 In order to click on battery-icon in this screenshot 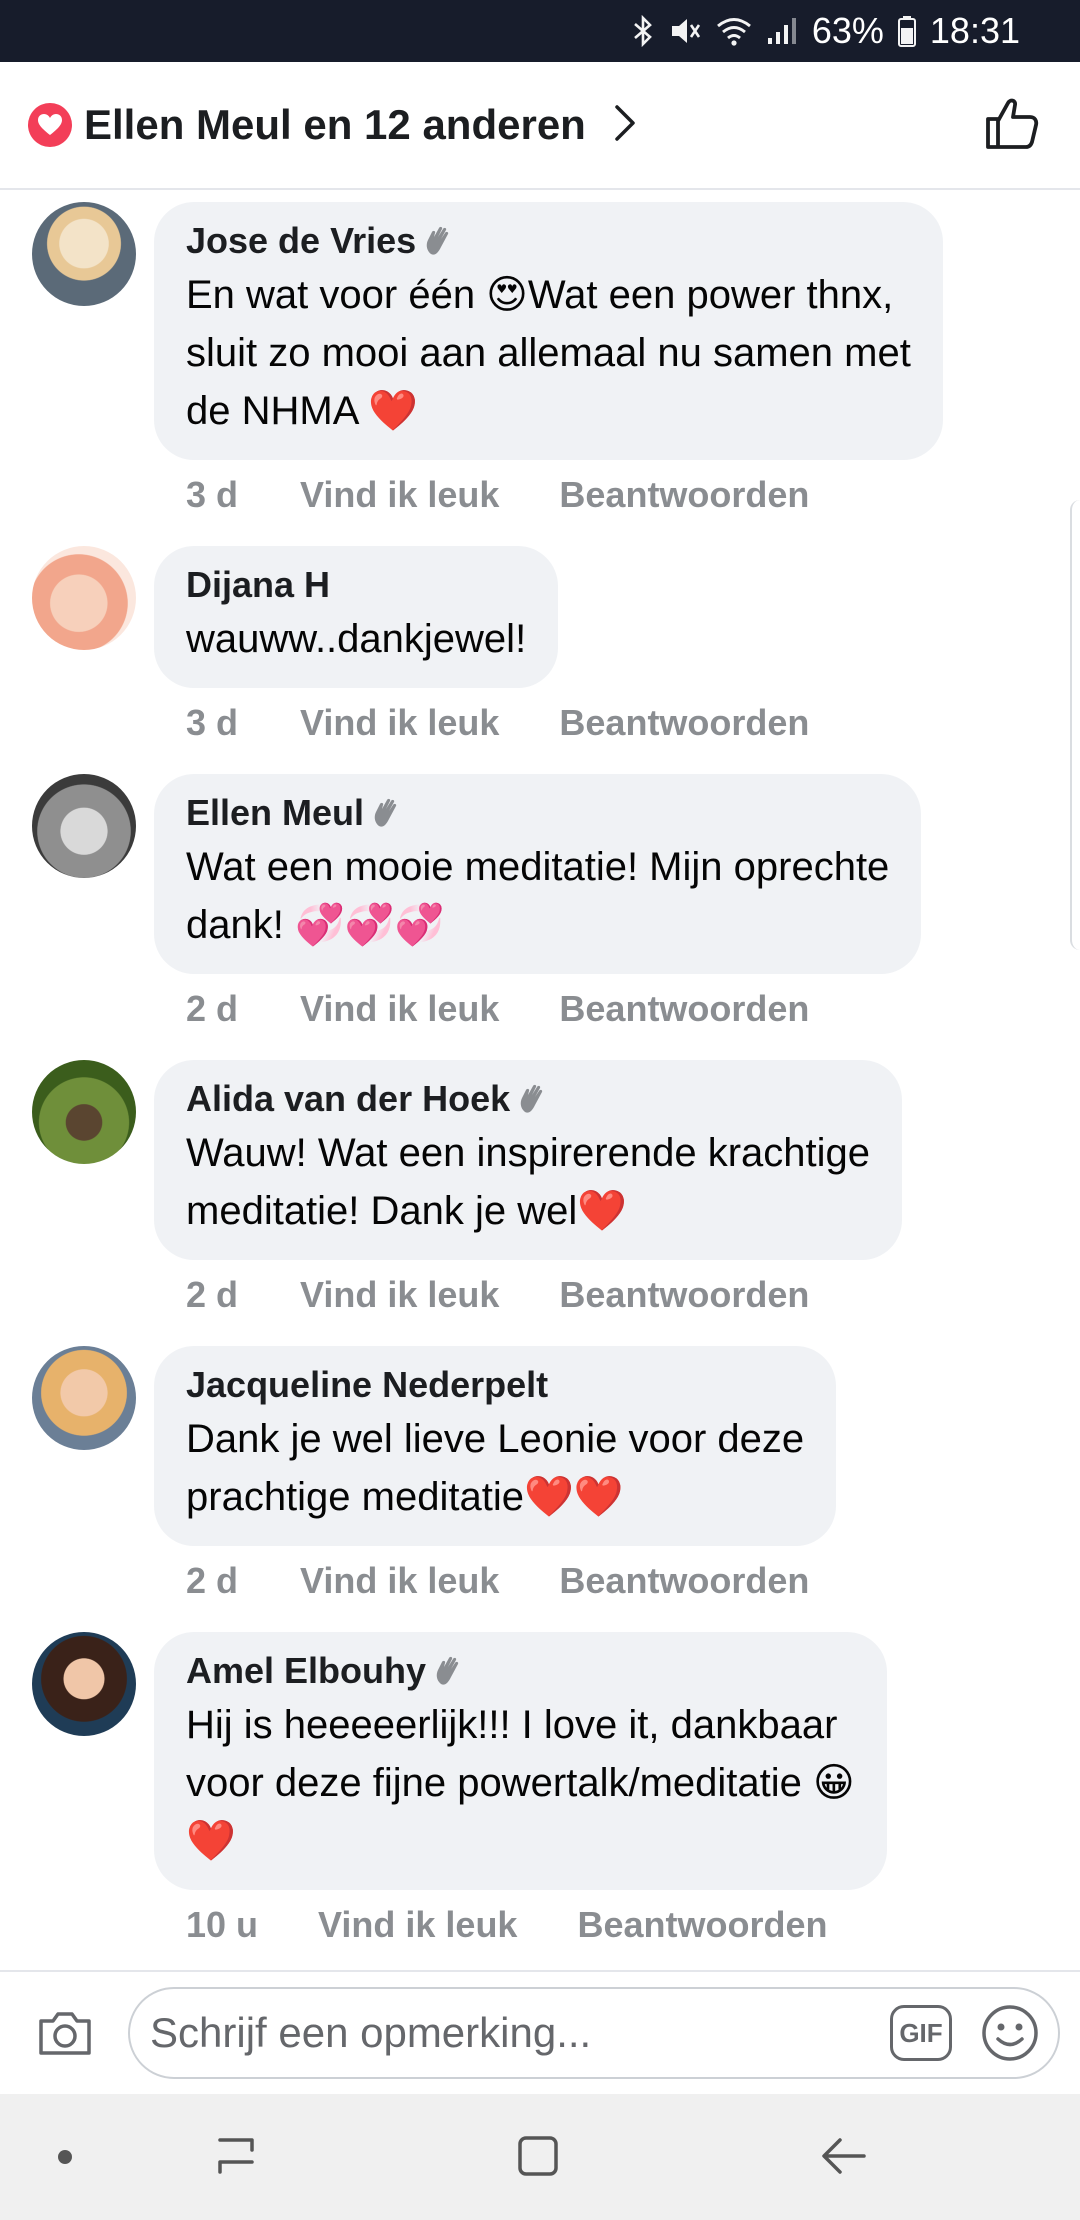, I will do `click(906, 31)`.